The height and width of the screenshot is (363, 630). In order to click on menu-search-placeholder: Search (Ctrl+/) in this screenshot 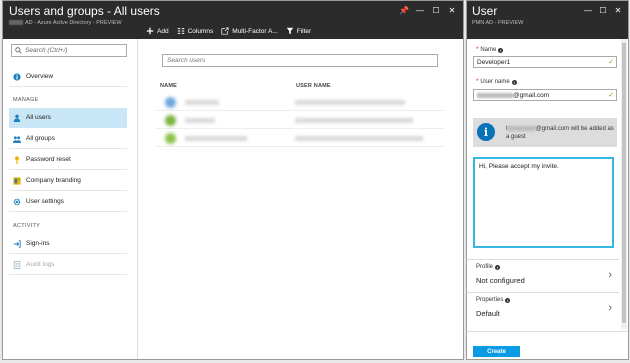, I will do `click(46, 50)`.